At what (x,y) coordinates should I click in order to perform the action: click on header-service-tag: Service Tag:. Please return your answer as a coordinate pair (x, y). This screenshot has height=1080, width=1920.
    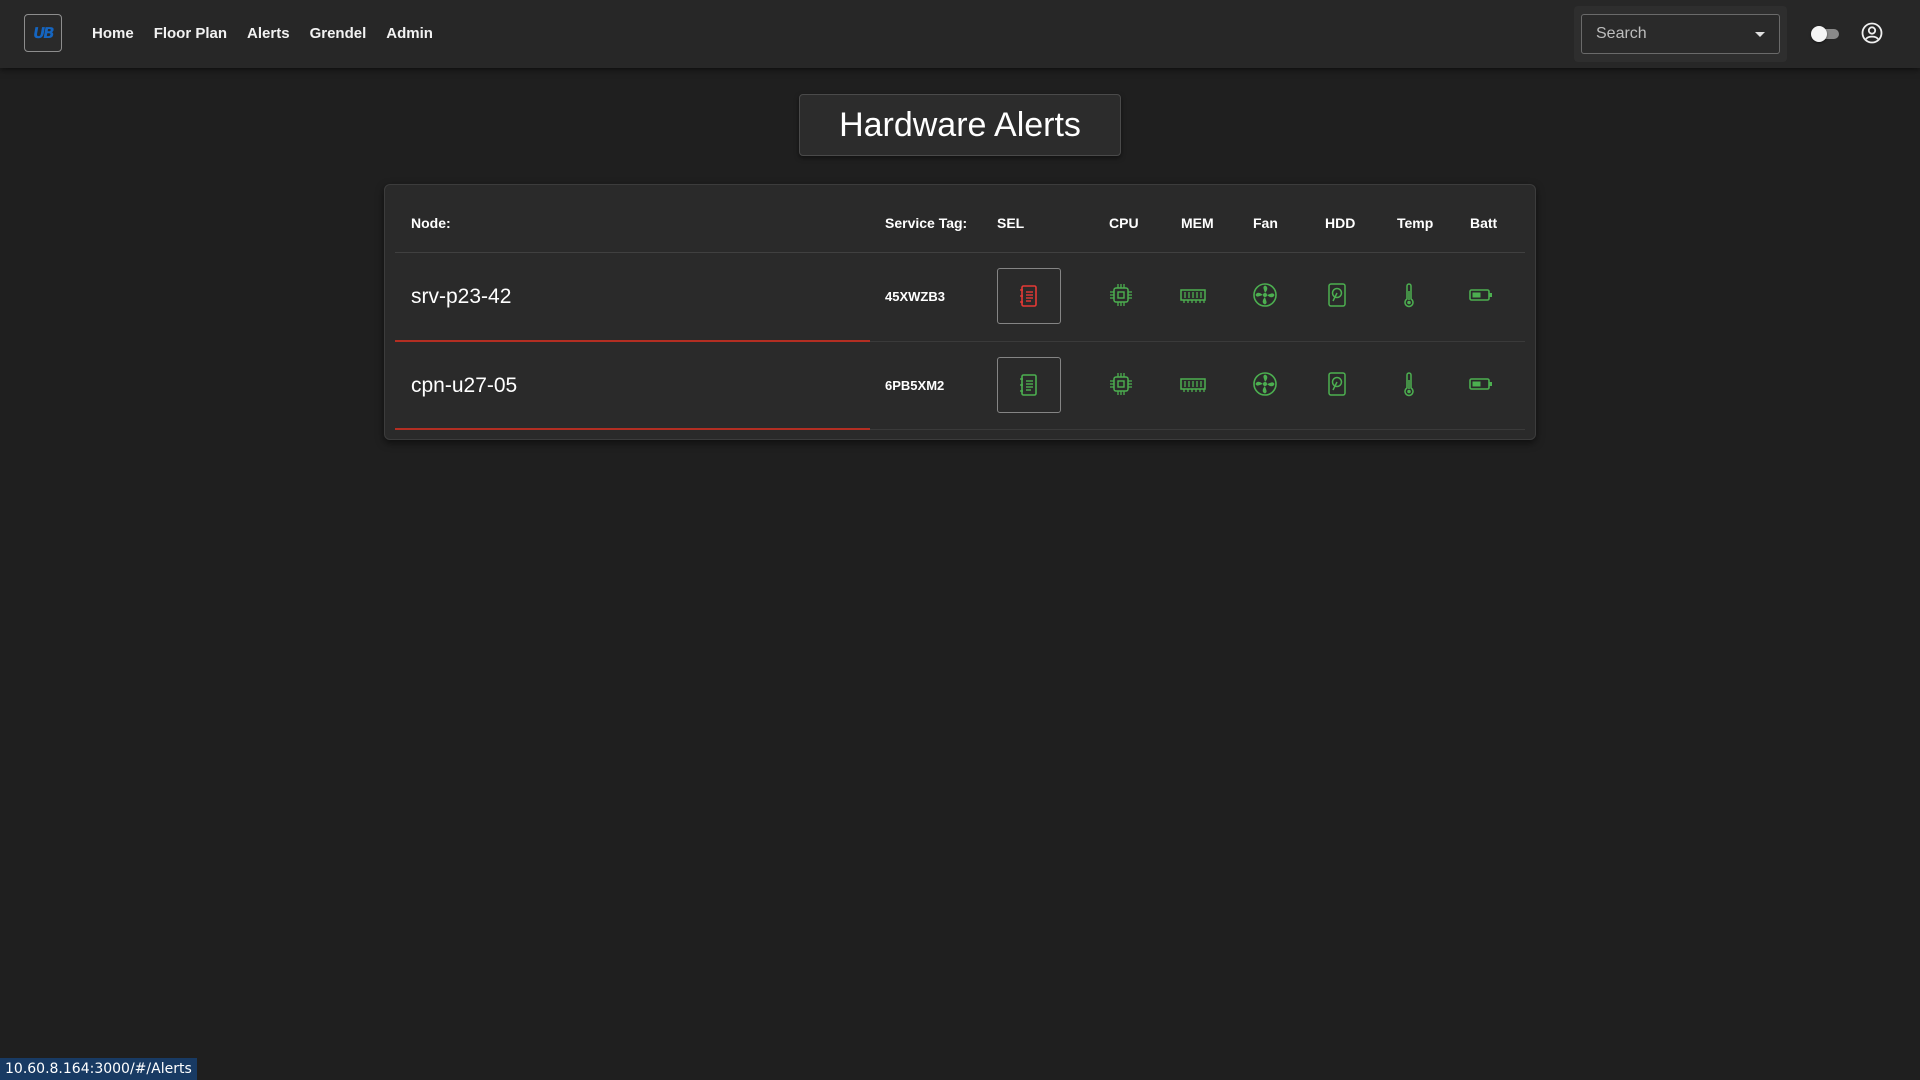
    Looking at the image, I should click on (926, 223).